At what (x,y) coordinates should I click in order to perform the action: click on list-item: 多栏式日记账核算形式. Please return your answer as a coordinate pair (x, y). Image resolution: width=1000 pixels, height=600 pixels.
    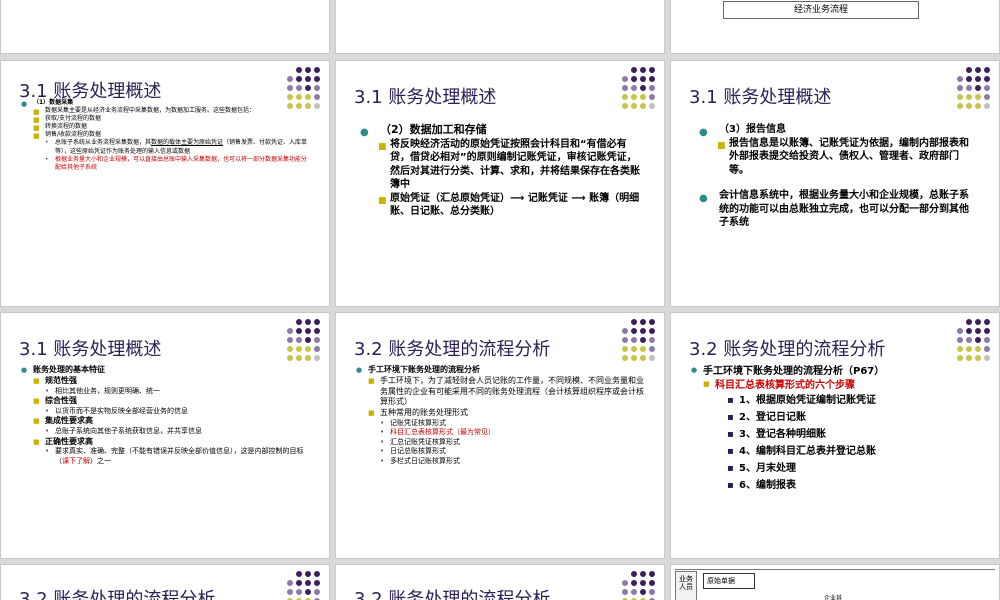
    Looking at the image, I should click on (501, 462).